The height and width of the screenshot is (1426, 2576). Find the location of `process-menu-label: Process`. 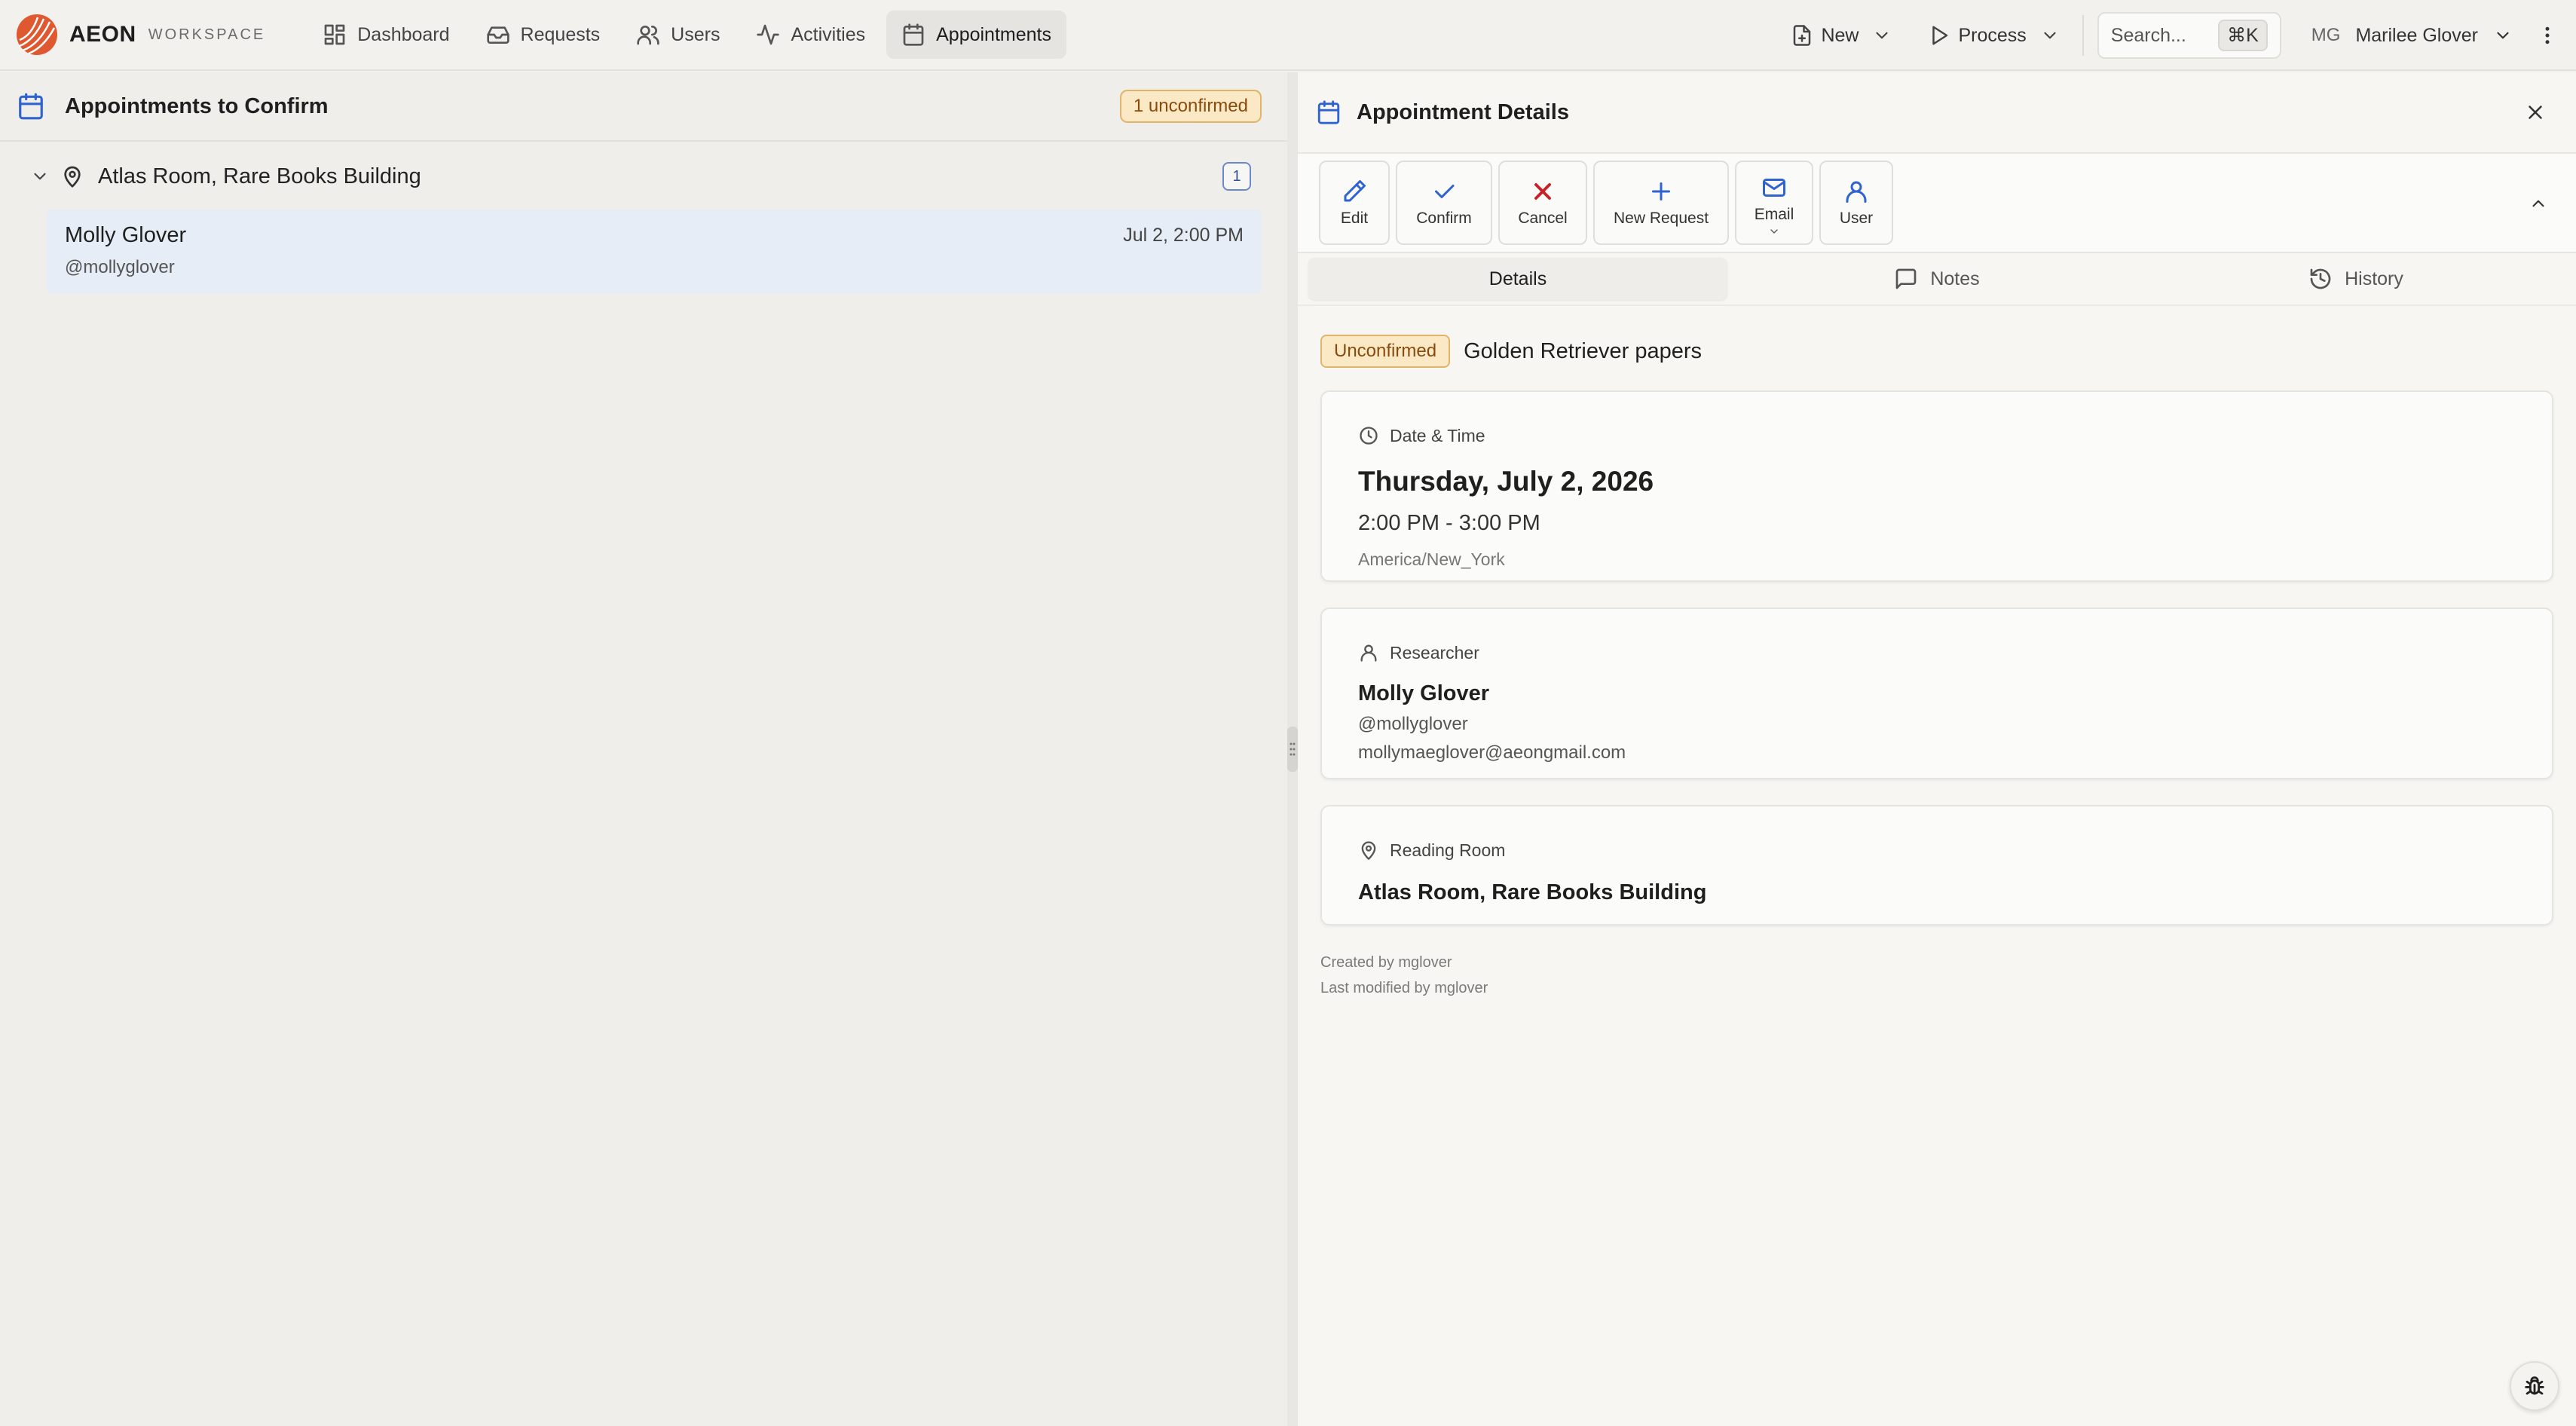

process-menu-label: Process is located at coordinates (1993, 35).